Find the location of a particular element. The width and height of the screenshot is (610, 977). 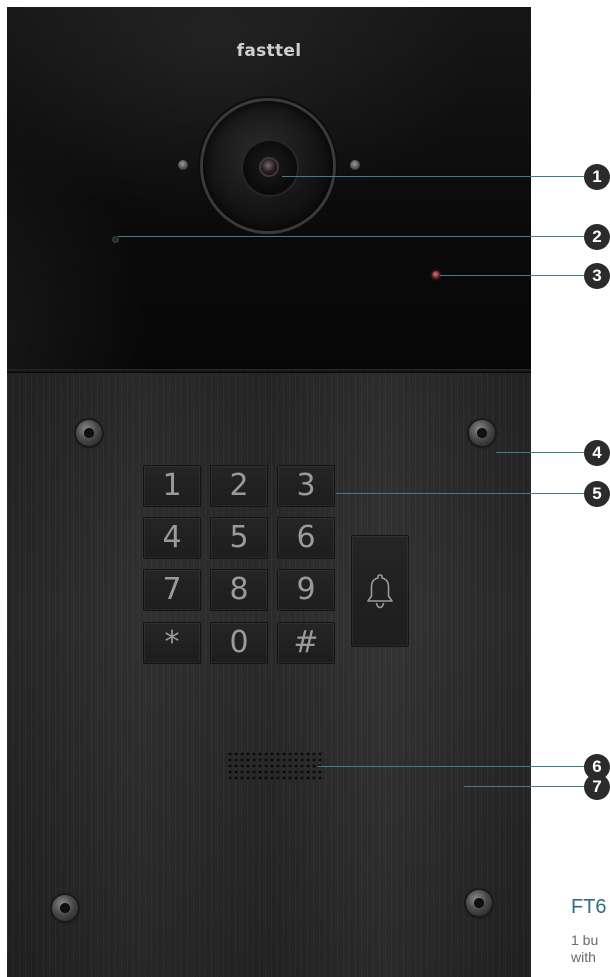

key-3: 3 is located at coordinates (306, 486).